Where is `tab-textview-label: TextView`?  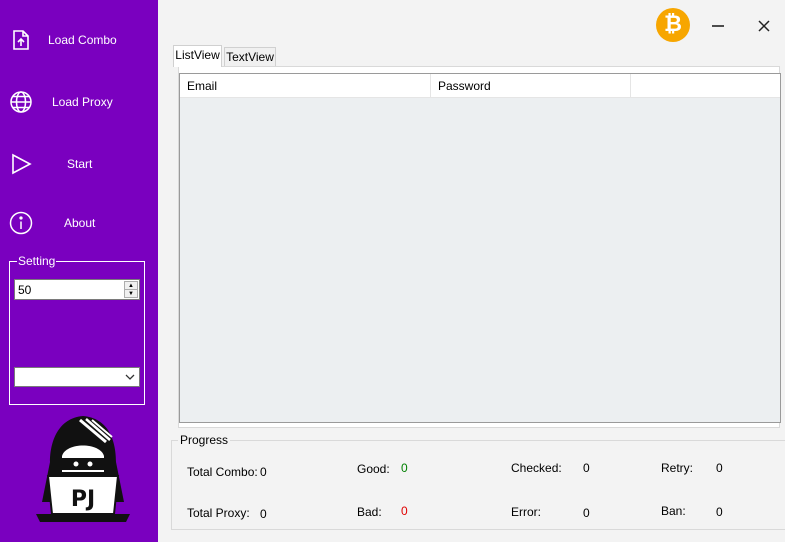 tab-textview-label: TextView is located at coordinates (250, 57).